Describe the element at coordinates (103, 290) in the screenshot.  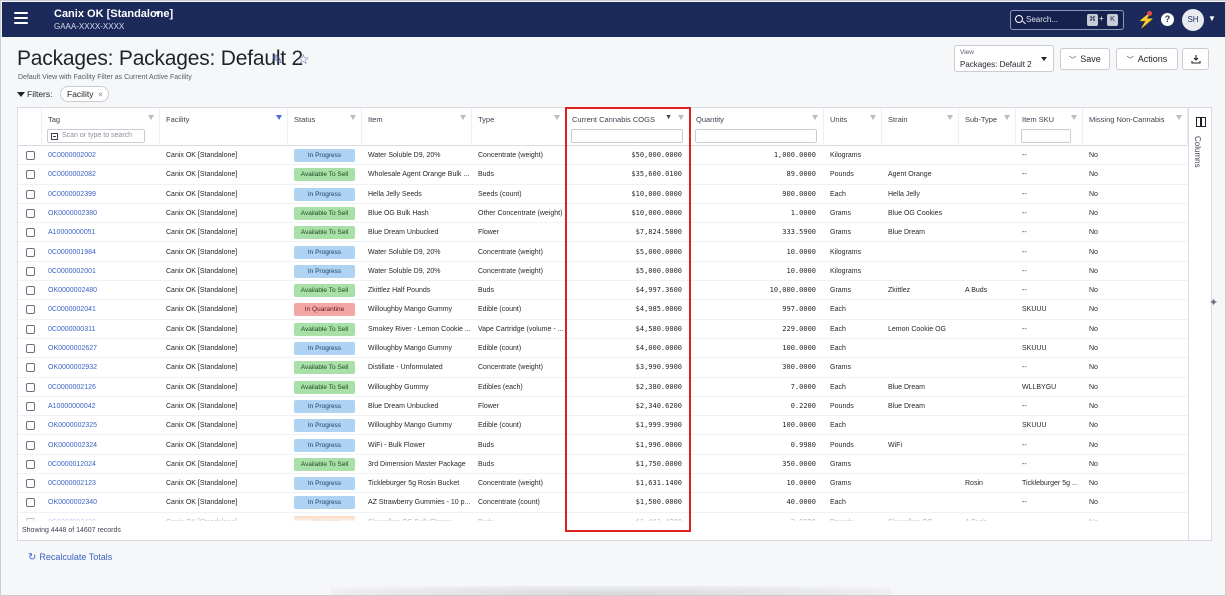
I see `cell-tag: OK0000002480` at that location.